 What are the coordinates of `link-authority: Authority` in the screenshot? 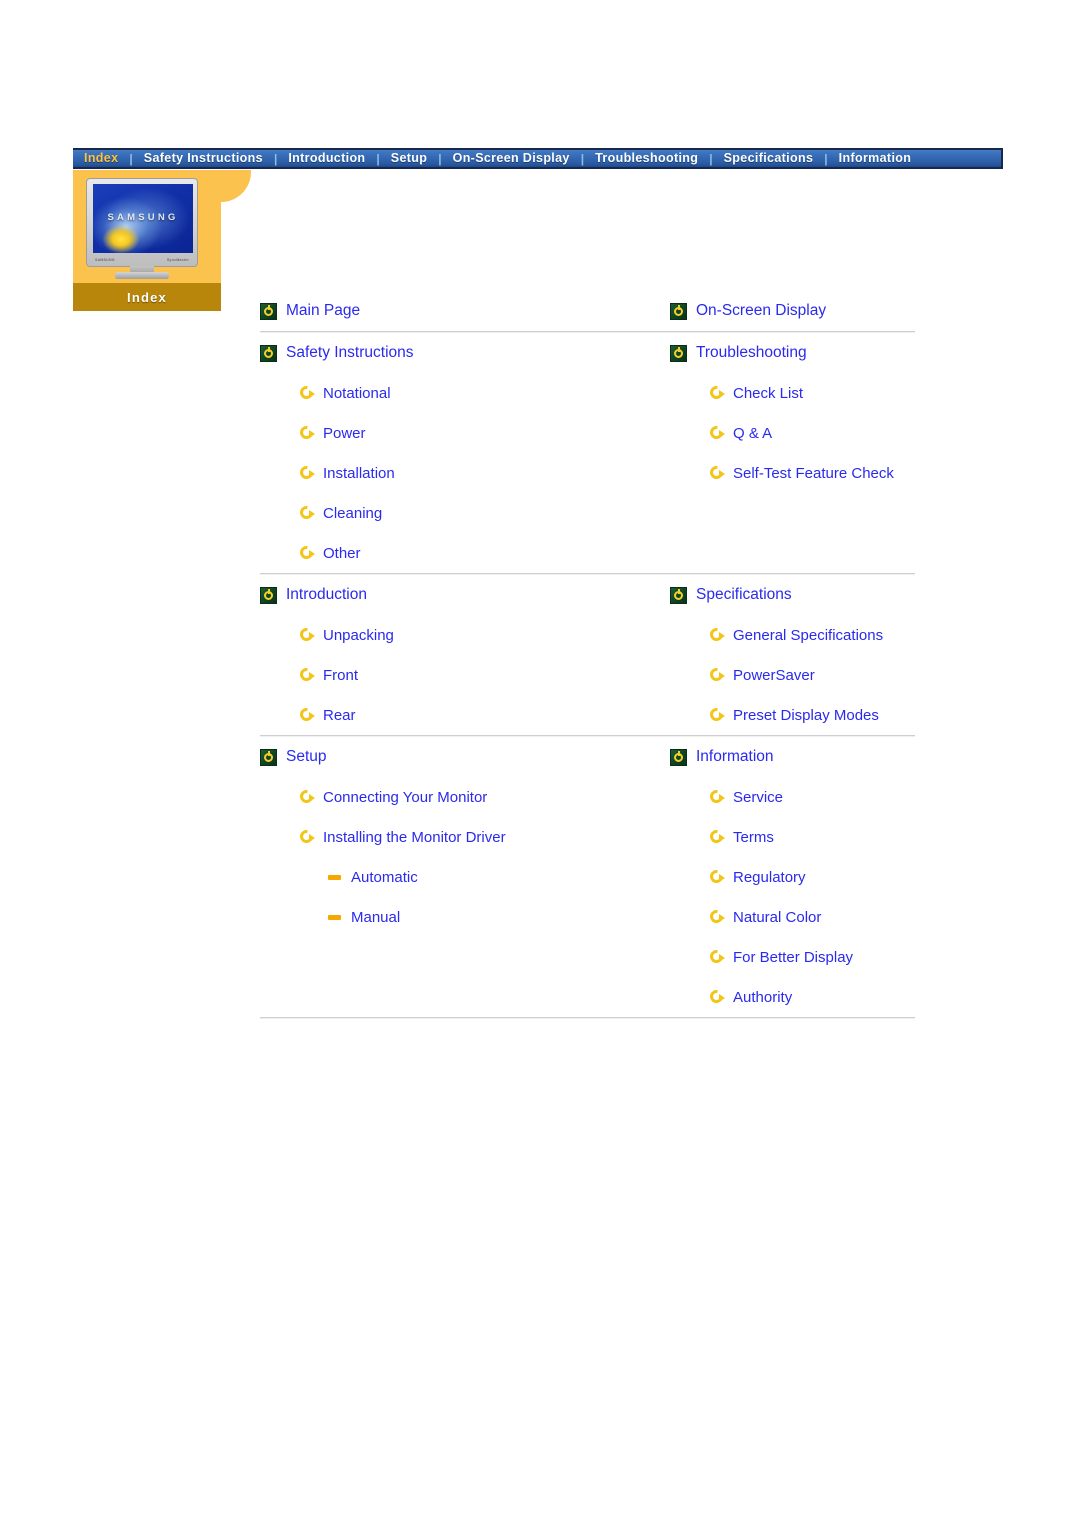 It's located at (762, 997).